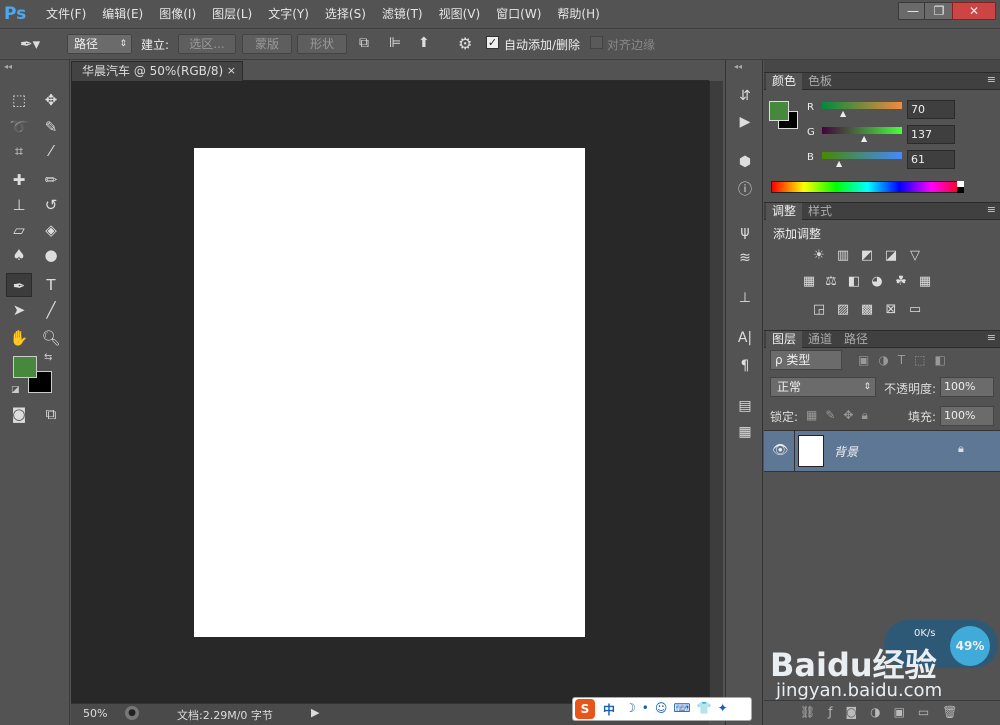  What do you see at coordinates (177, 14) in the screenshot?
I see `menu-image: 图像(I)` at bounding box center [177, 14].